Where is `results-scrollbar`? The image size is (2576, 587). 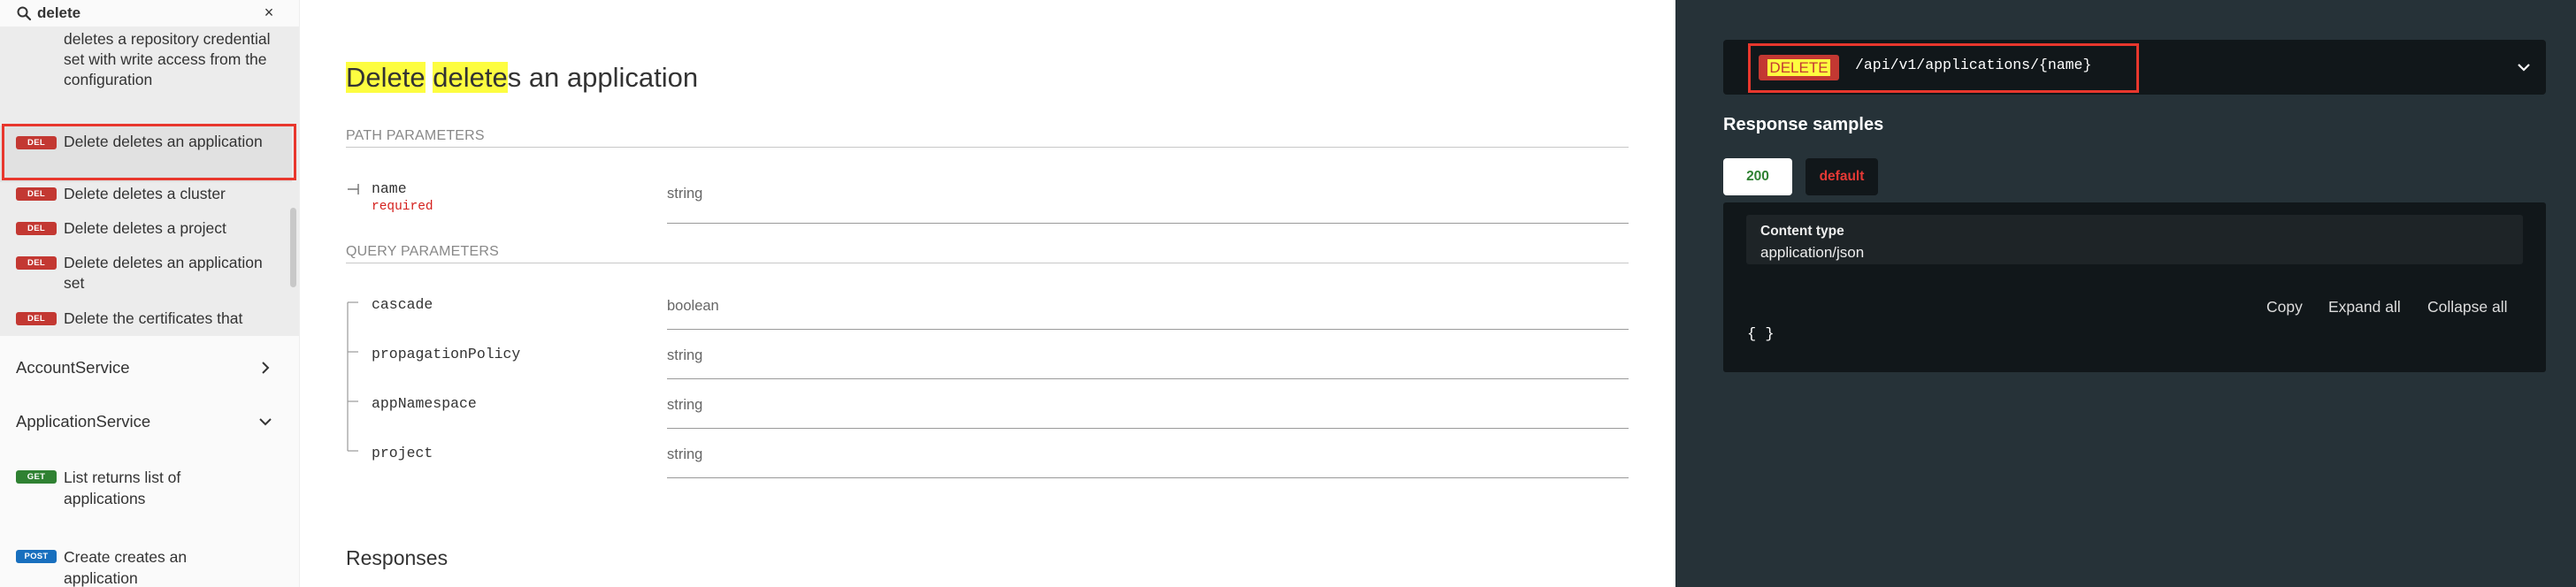
results-scrollbar is located at coordinates (293, 247).